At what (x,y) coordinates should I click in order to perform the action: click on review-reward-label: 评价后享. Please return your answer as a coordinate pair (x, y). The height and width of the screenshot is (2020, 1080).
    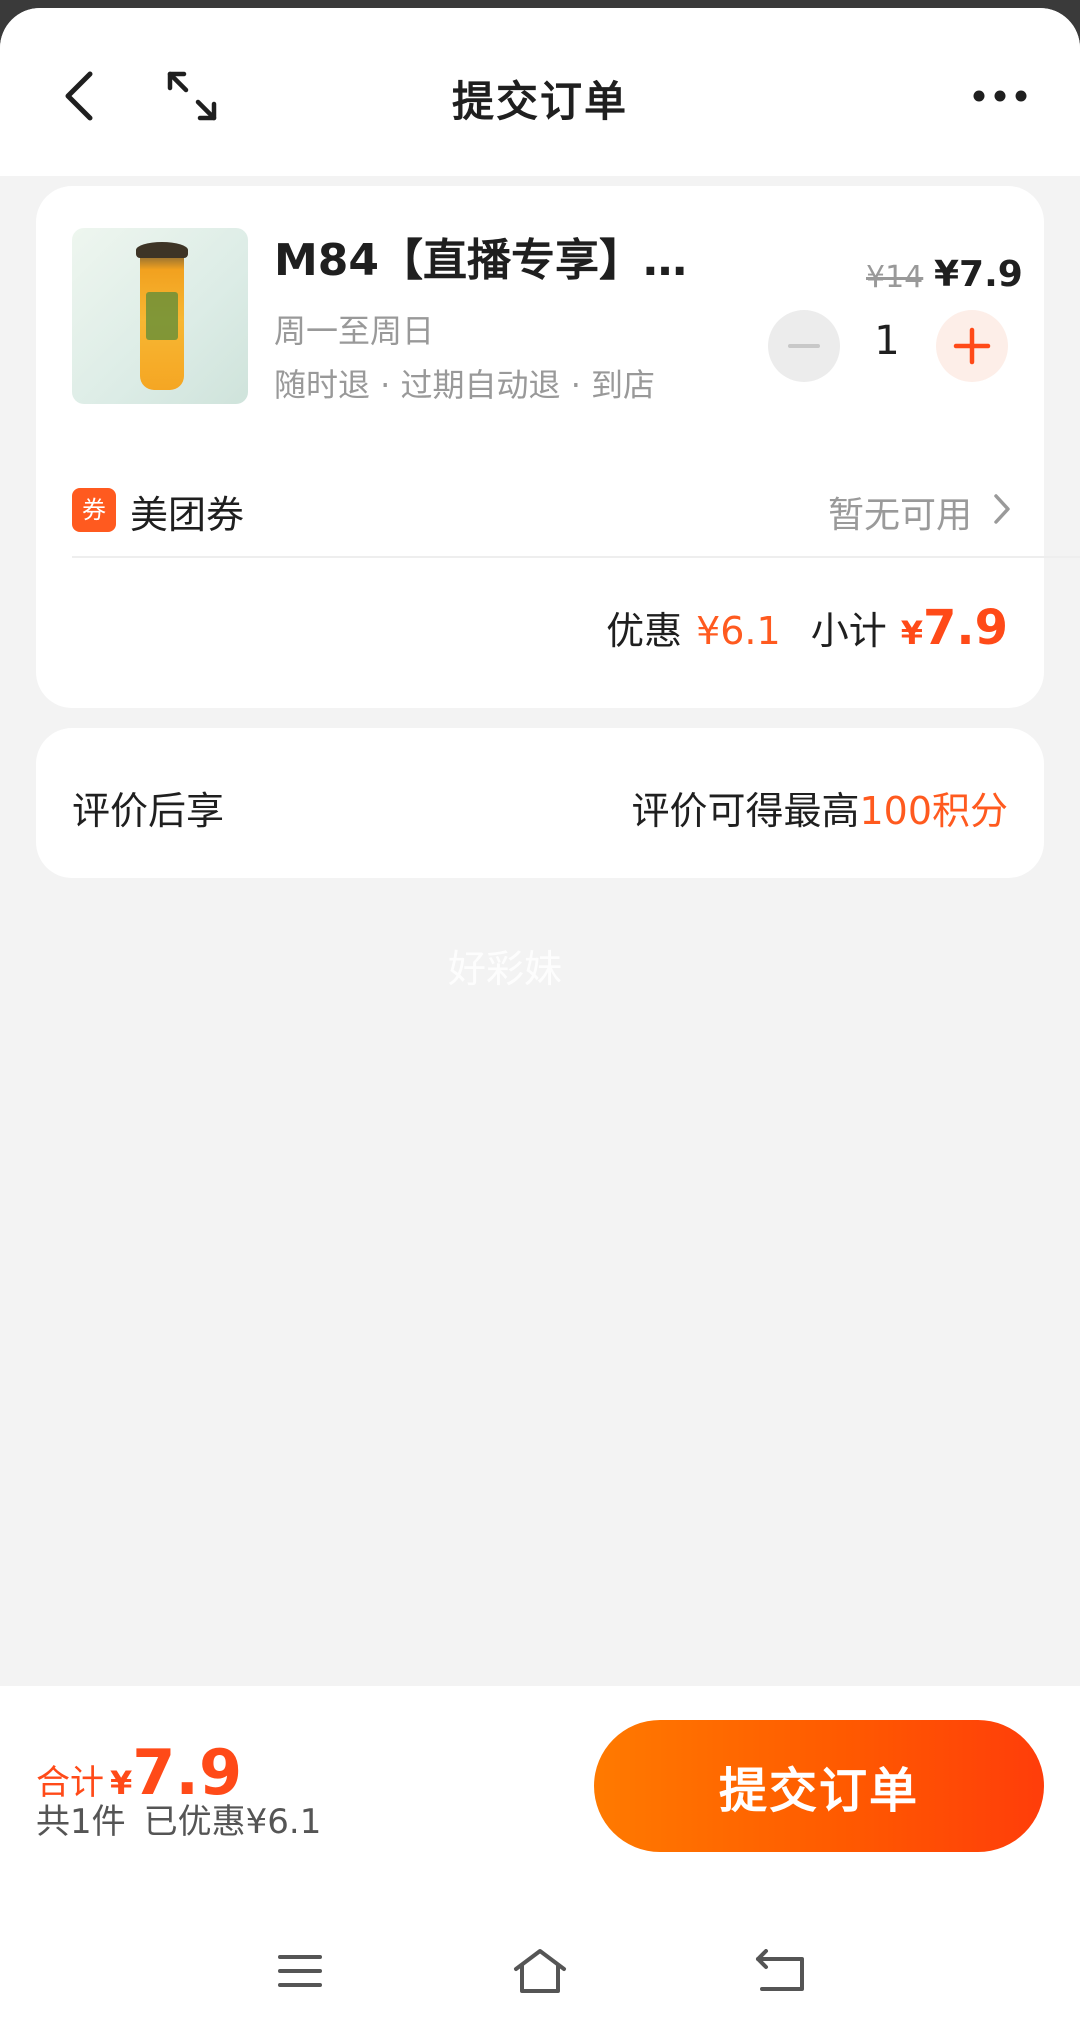
    Looking at the image, I should click on (148, 811).